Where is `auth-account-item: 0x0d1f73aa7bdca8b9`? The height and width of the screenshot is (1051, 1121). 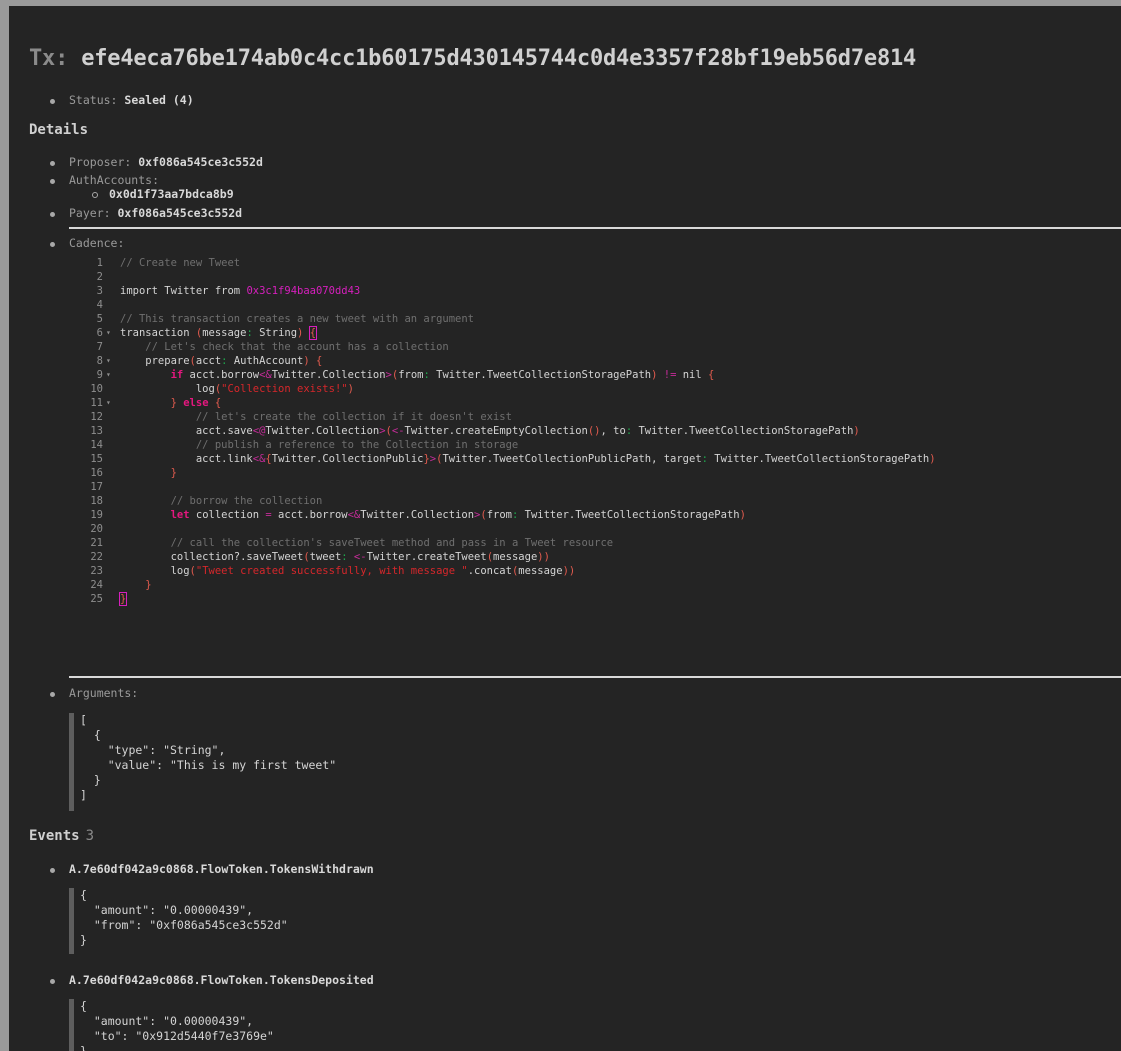
auth-account-item: 0x0d1f73aa7bdca8b9 is located at coordinates (171, 194).